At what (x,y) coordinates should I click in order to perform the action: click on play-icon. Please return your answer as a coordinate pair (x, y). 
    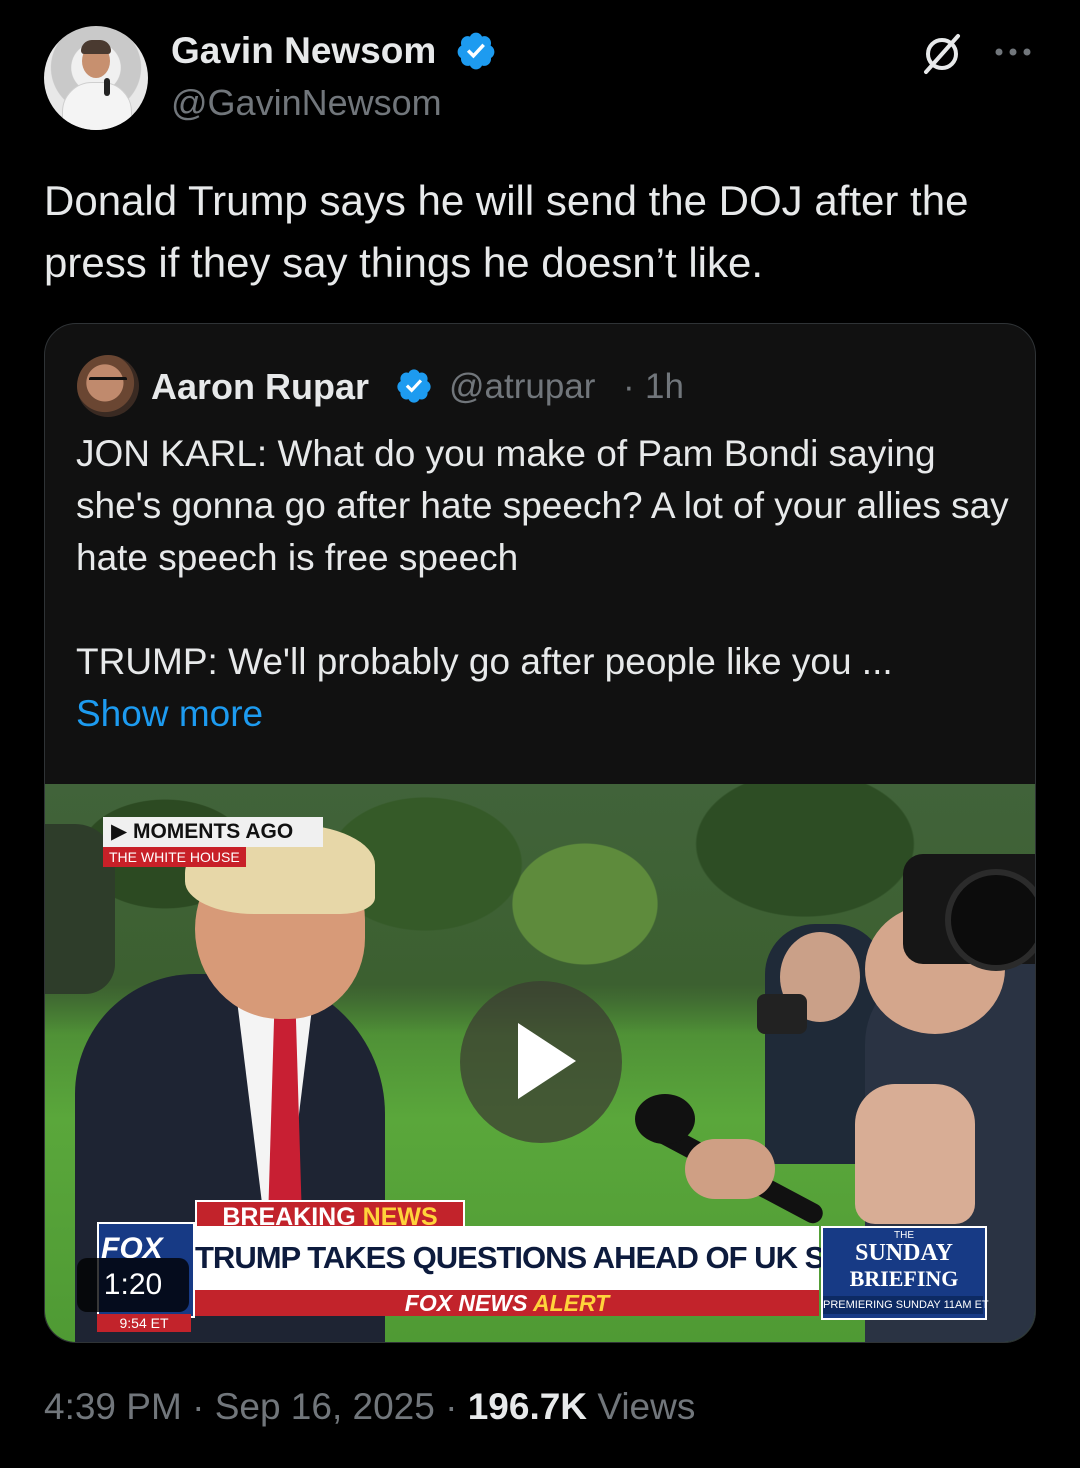
    Looking at the image, I should click on (547, 1061).